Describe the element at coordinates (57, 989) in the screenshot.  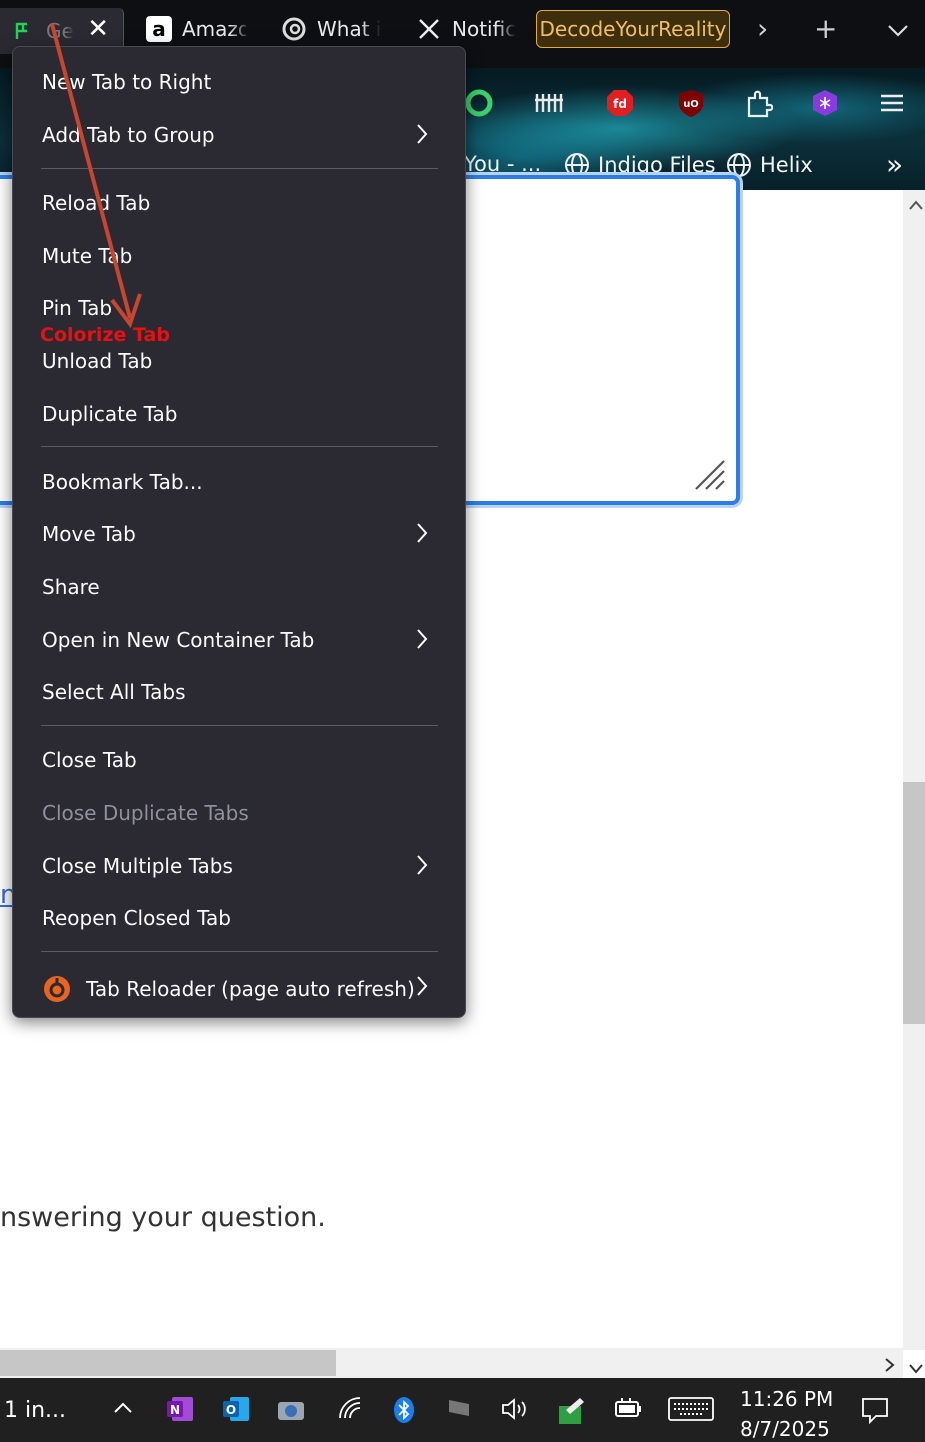
I see `tab-reloader-icon` at that location.